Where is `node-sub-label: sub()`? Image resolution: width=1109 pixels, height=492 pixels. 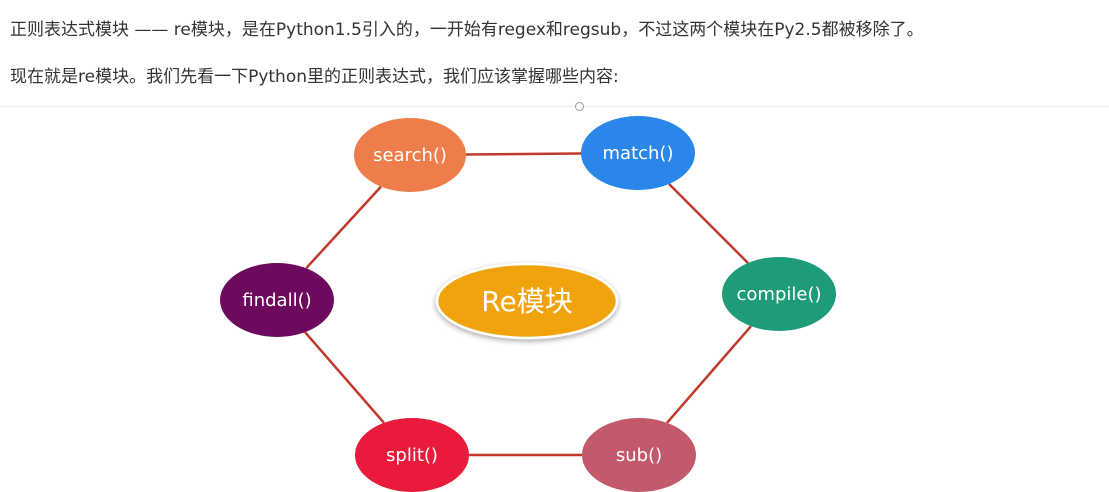 node-sub-label: sub() is located at coordinates (639, 455).